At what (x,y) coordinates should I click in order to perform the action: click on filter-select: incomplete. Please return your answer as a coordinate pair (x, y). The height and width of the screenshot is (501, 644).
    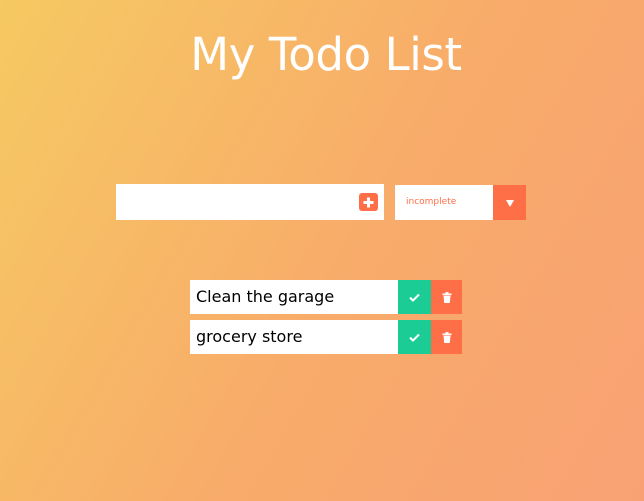
    Looking at the image, I should click on (460, 202).